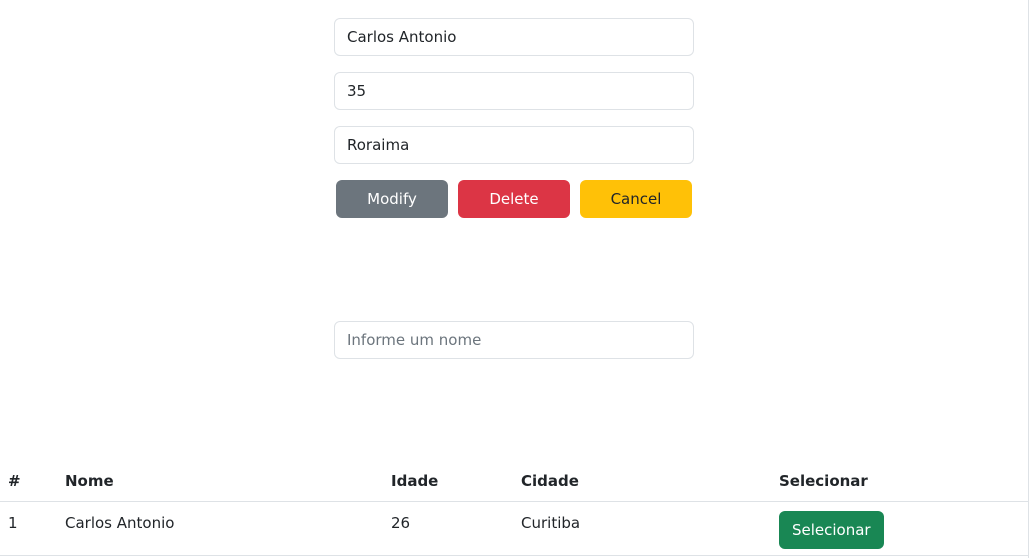 This screenshot has height=558, width=1030. I want to click on cell-id: 1, so click(28, 528).